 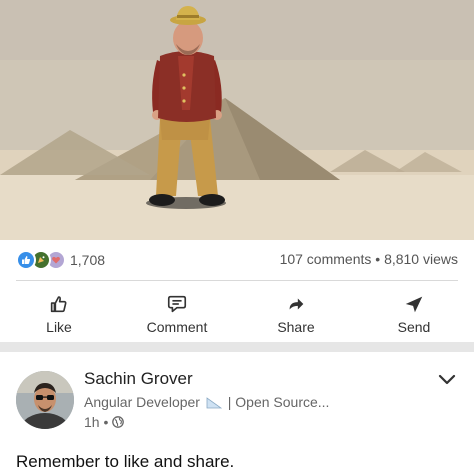 I want to click on like-label: Like, so click(x=59, y=327).